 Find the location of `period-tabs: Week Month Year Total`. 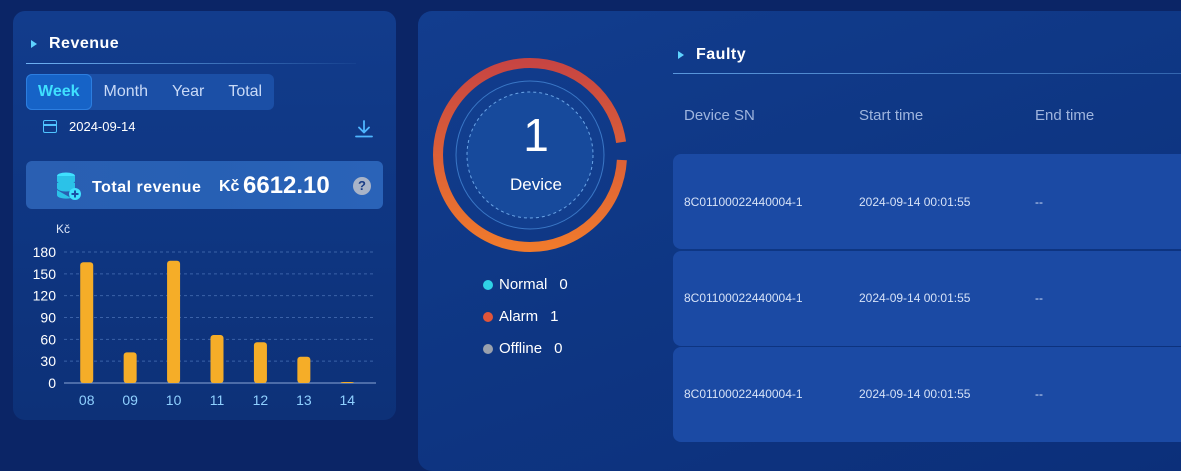

period-tabs: Week Month Year Total is located at coordinates (150, 92).